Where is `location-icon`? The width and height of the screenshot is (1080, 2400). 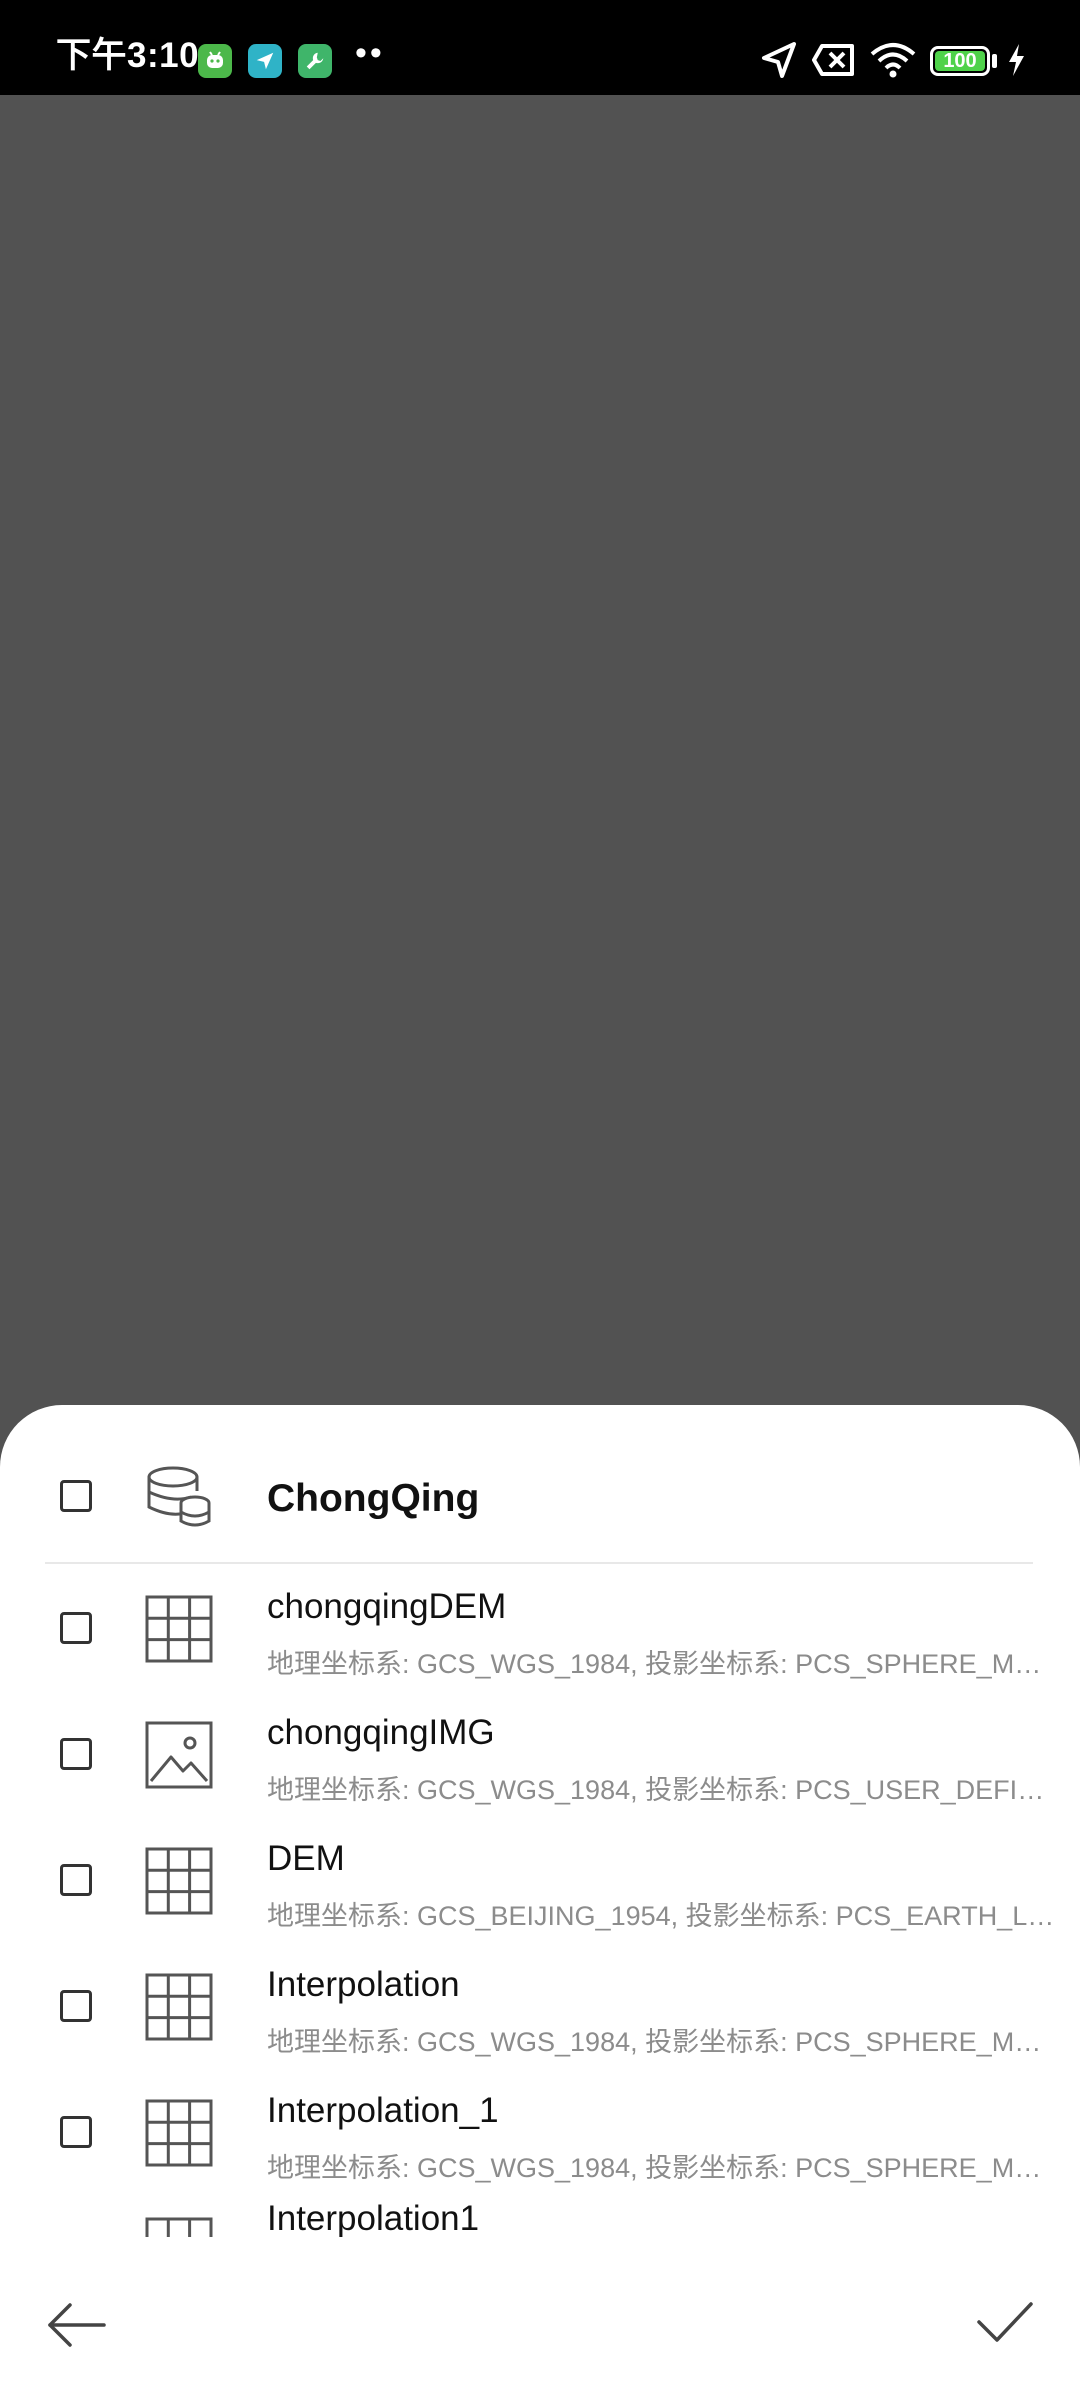
location-icon is located at coordinates (779, 60).